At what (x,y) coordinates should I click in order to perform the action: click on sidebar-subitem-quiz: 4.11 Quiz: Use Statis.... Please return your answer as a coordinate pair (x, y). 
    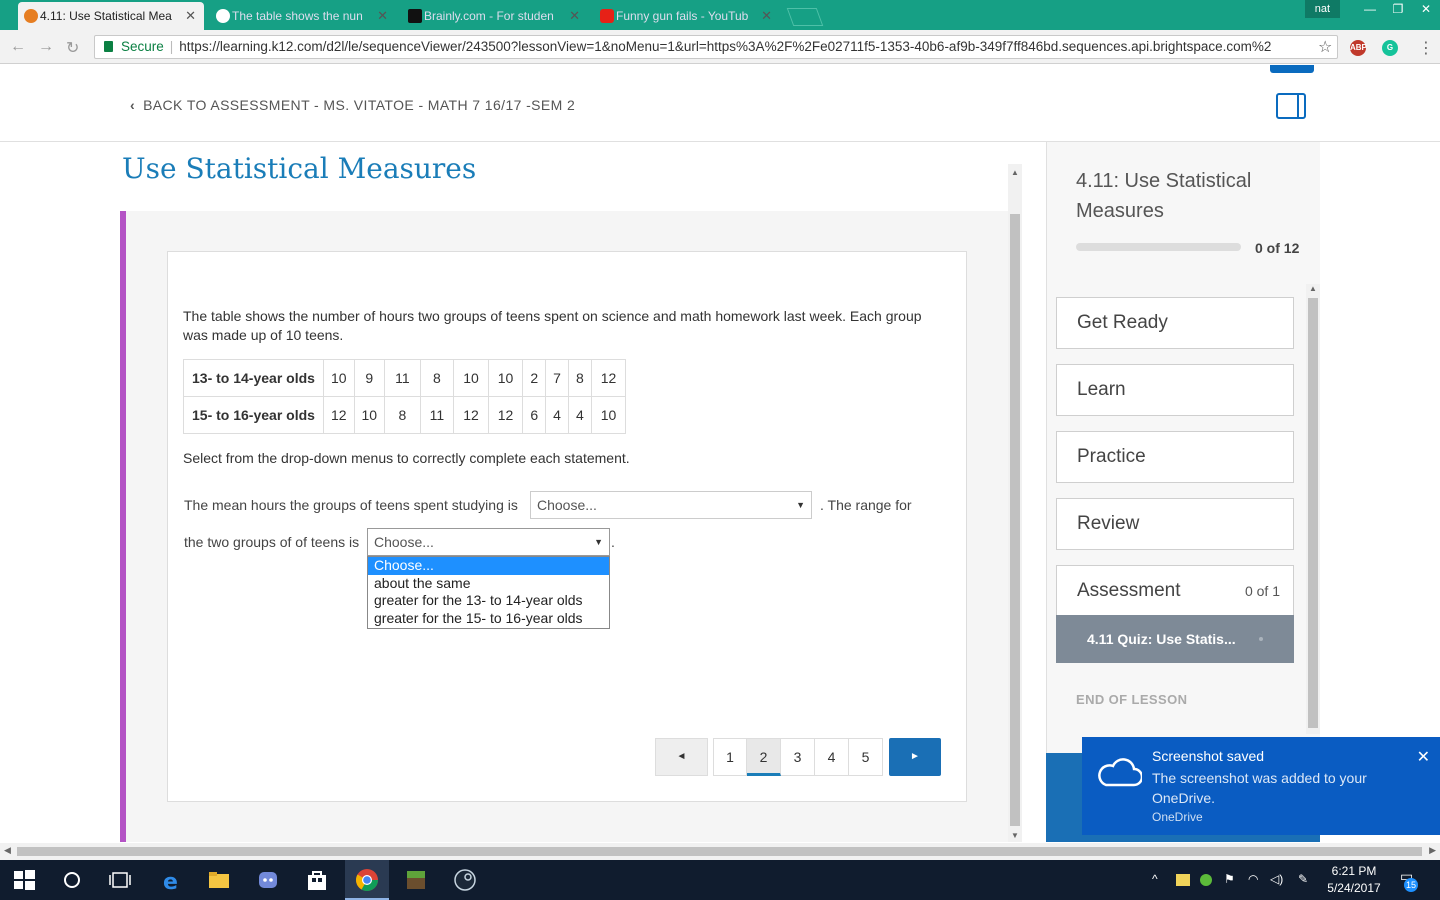
    Looking at the image, I should click on (1175, 639).